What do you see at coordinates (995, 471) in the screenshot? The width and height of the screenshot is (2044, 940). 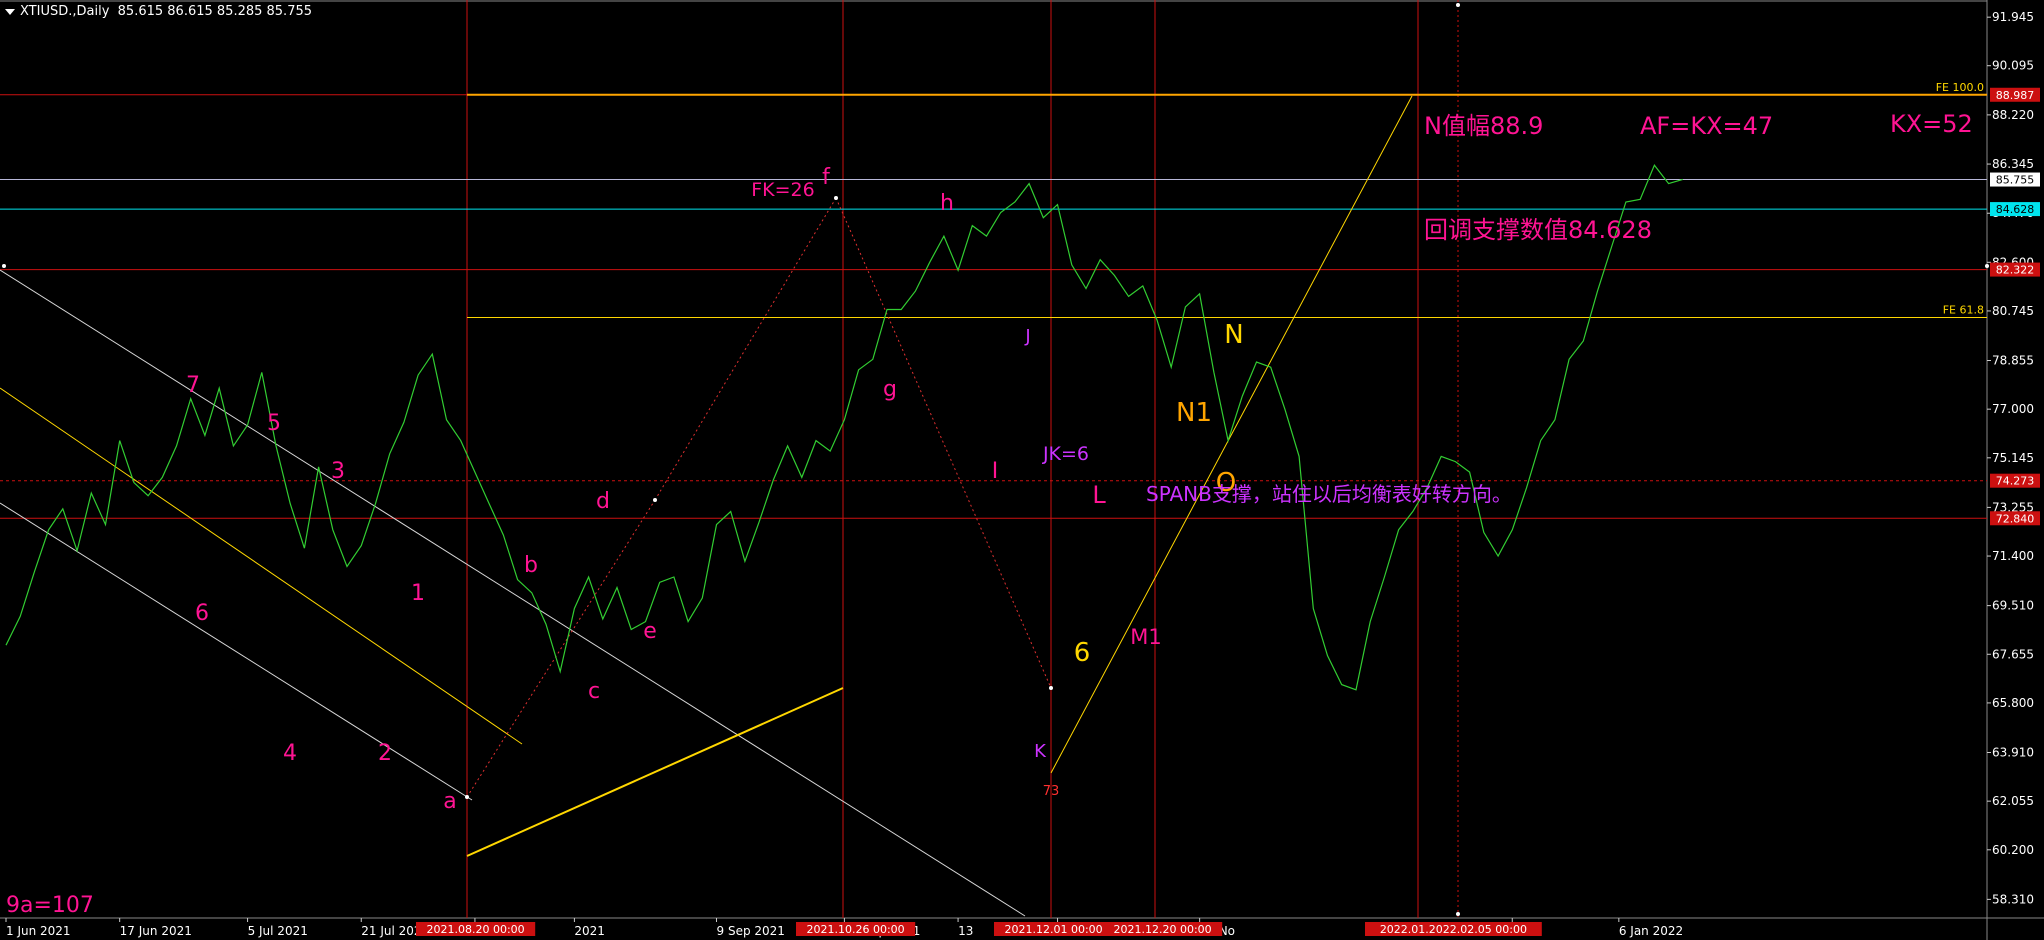 I see `wave-label: I` at bounding box center [995, 471].